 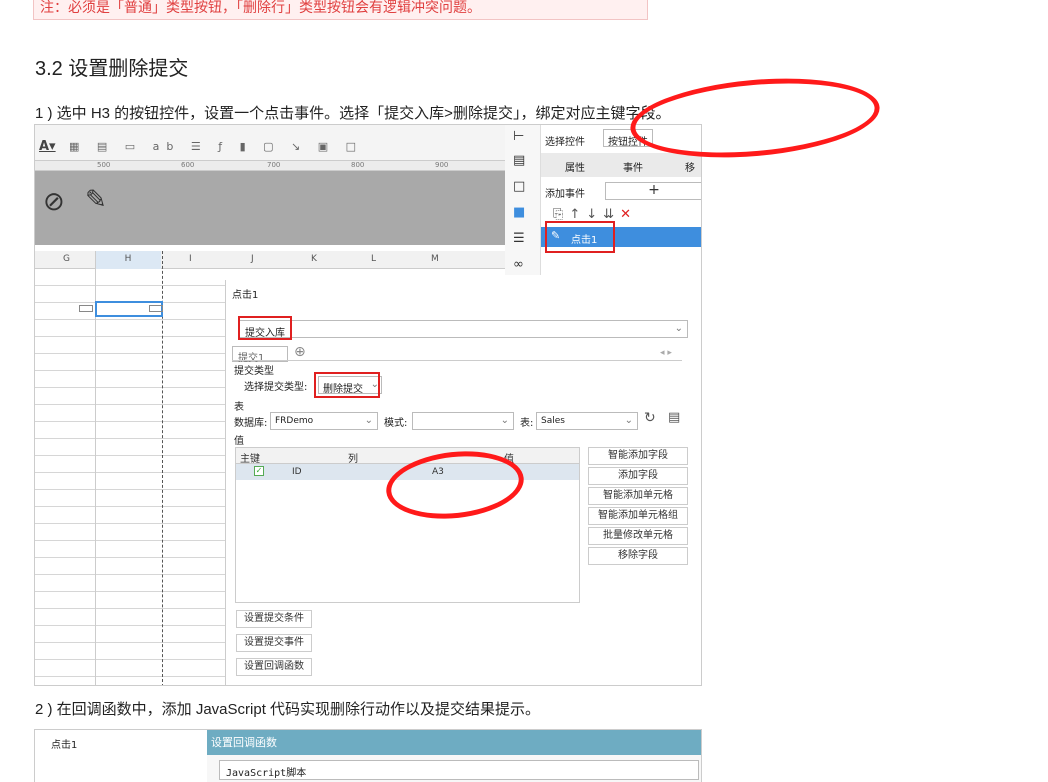 I want to click on tab-events: 事件, so click(x=633, y=166).